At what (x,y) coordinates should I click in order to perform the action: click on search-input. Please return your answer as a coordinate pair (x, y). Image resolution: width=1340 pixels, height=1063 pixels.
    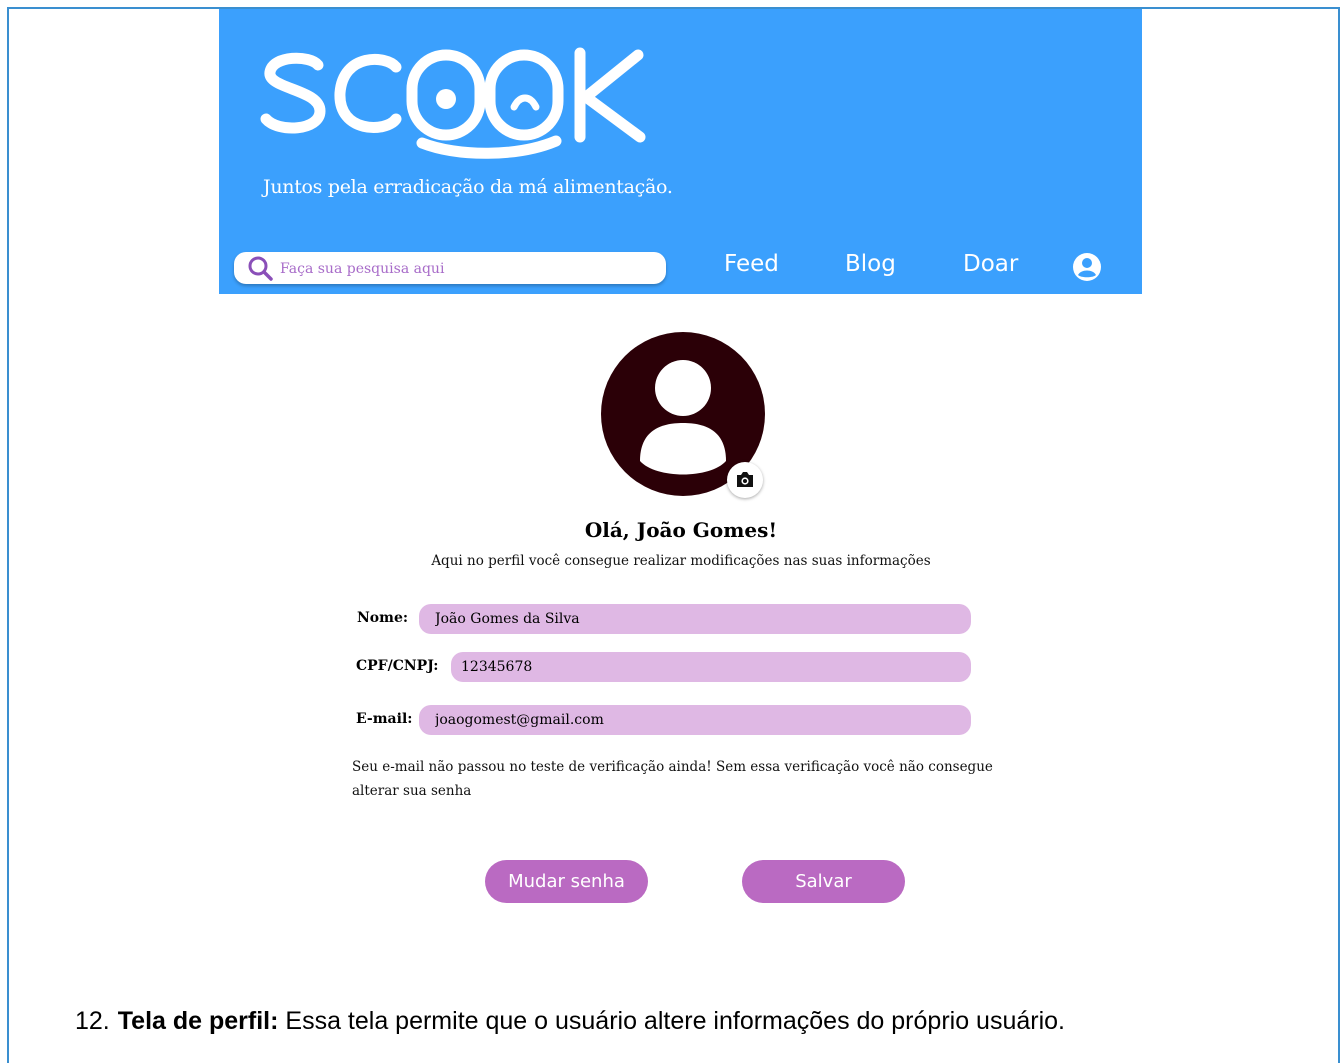
    Looking at the image, I should click on (465, 269).